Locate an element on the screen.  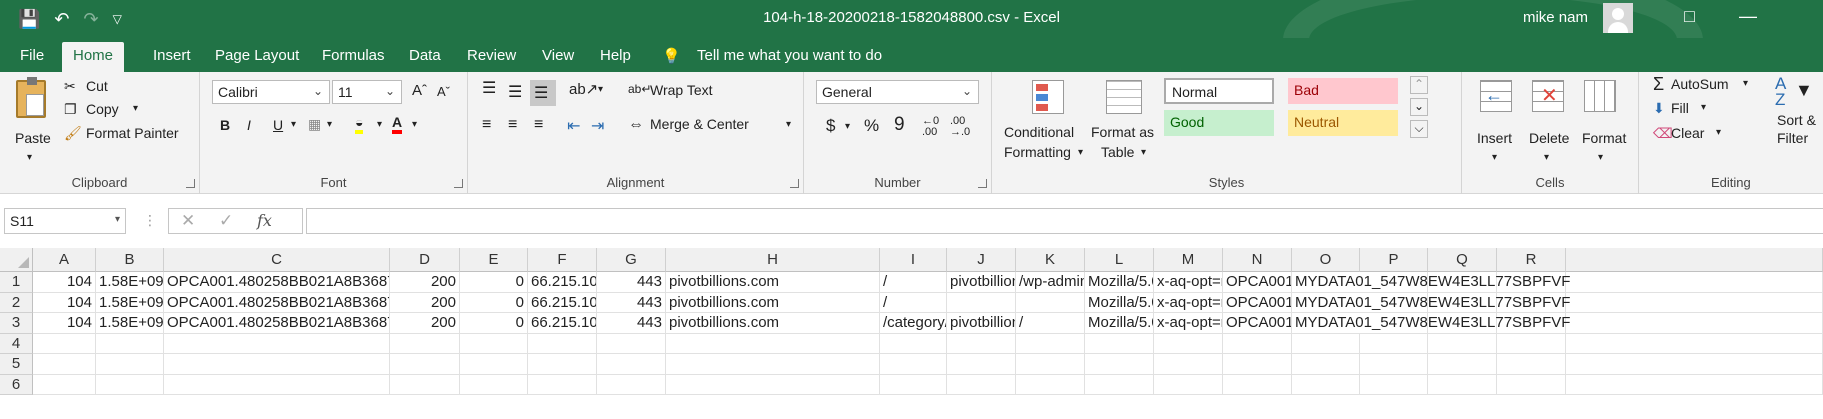
cut-button: Cut is located at coordinates (97, 86).